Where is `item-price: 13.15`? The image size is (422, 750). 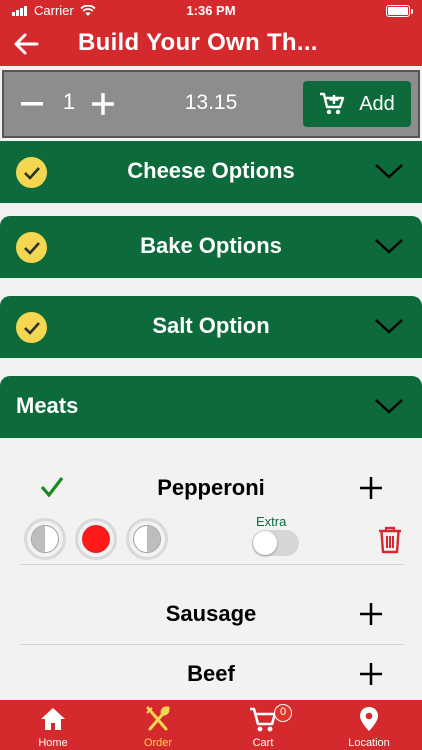
item-price: 13.15 is located at coordinates (211, 102).